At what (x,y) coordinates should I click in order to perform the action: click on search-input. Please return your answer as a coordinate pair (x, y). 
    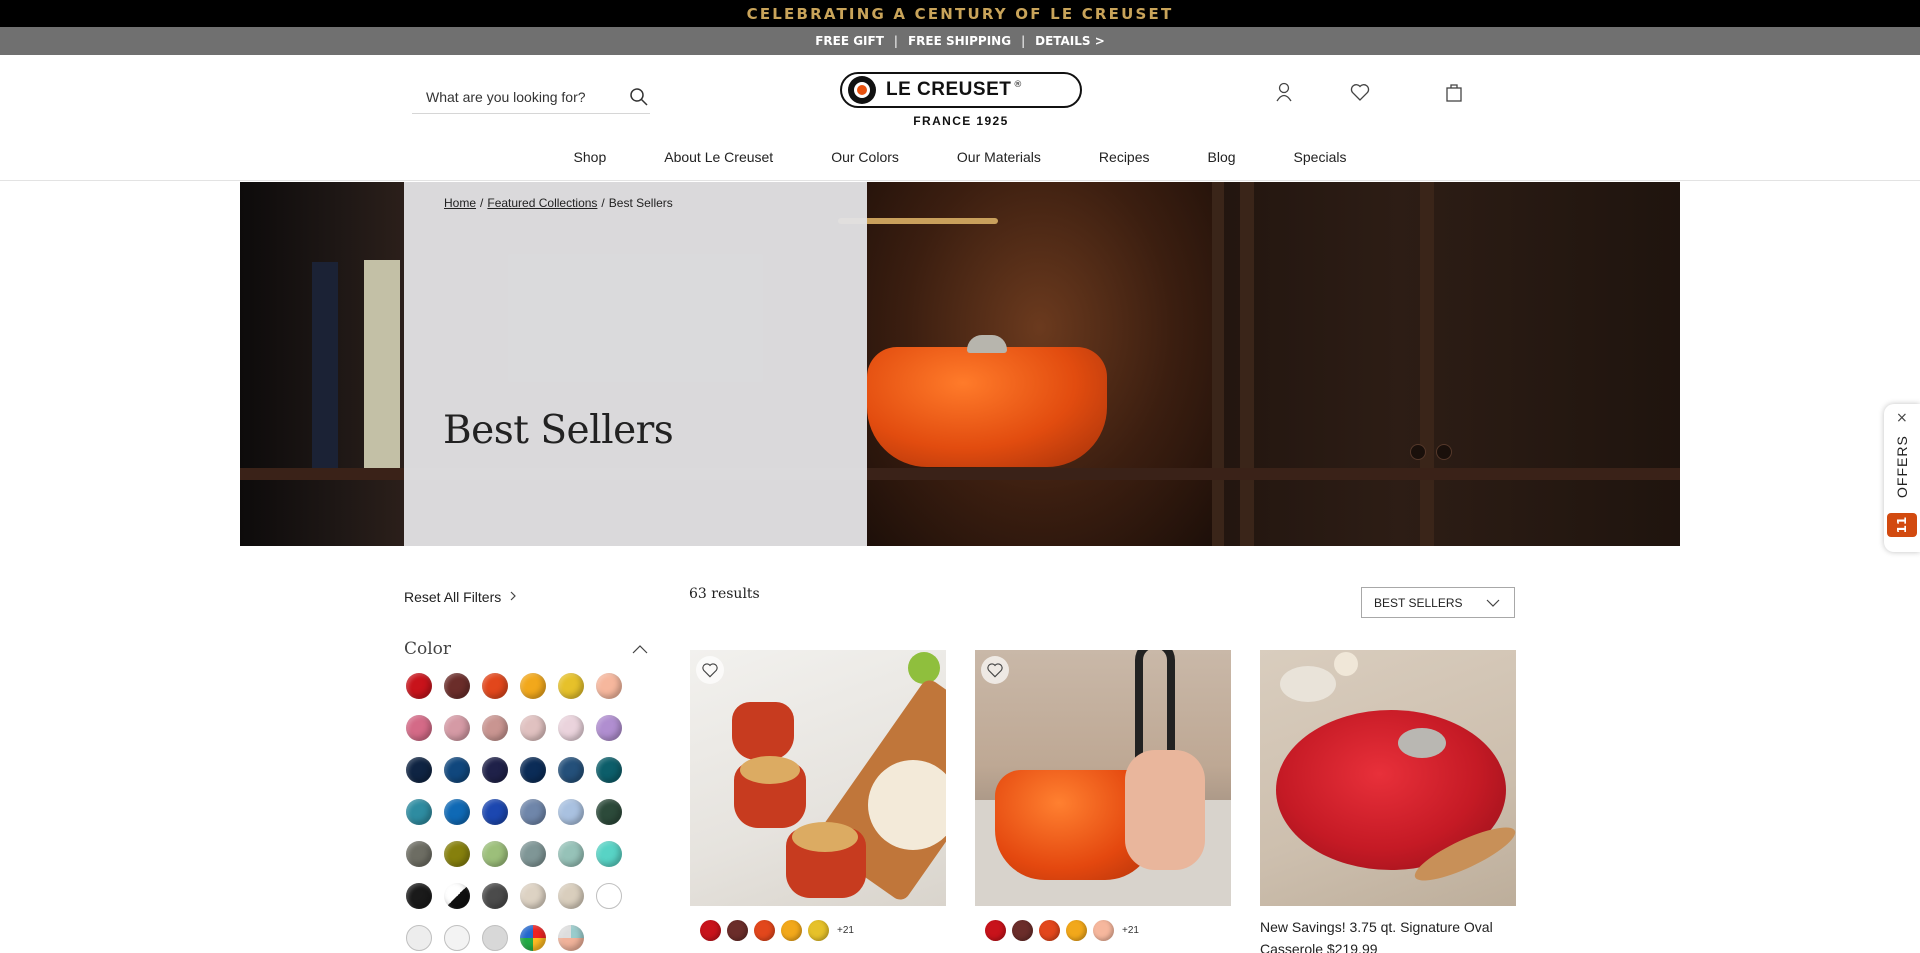
    Looking at the image, I should click on (512, 96).